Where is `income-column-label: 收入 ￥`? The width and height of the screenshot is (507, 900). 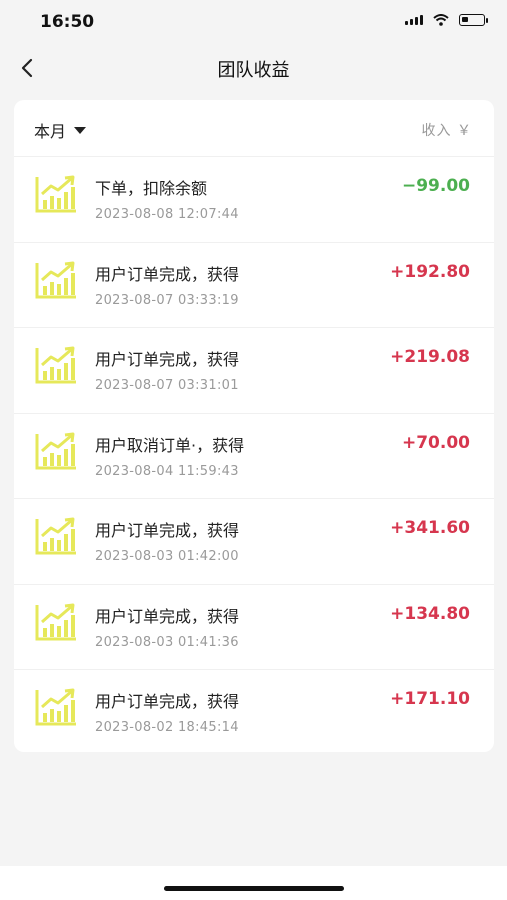
income-column-label: 收入 ￥ is located at coordinates (446, 131).